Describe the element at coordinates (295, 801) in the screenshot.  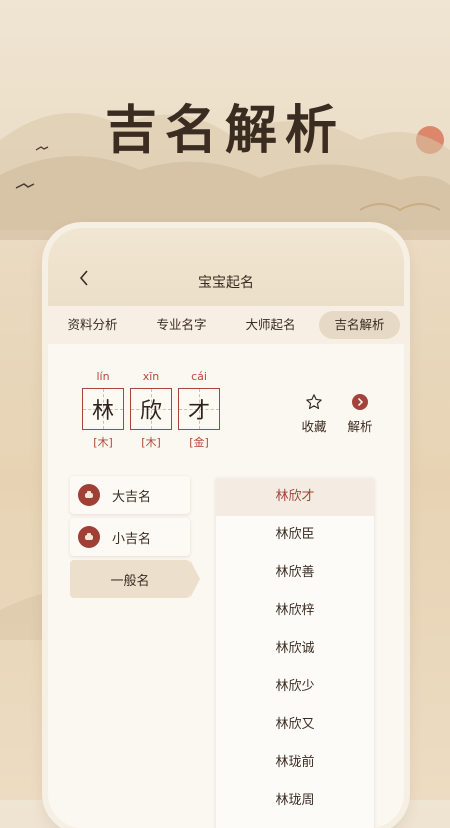
I see `list-item: 林珑周` at that location.